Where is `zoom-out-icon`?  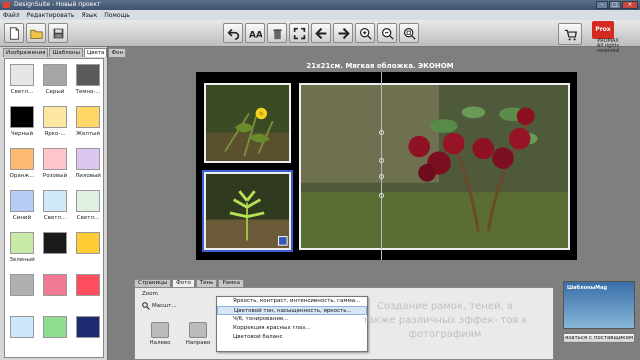
zoom-out-icon is located at coordinates (387, 33).